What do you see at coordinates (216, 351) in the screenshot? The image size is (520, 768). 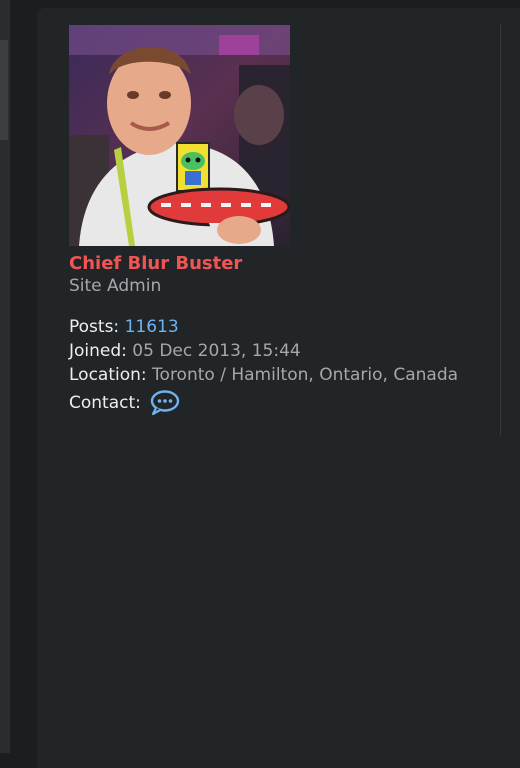 I see `joined-value: 05 Dec 2013, 15:44` at bounding box center [216, 351].